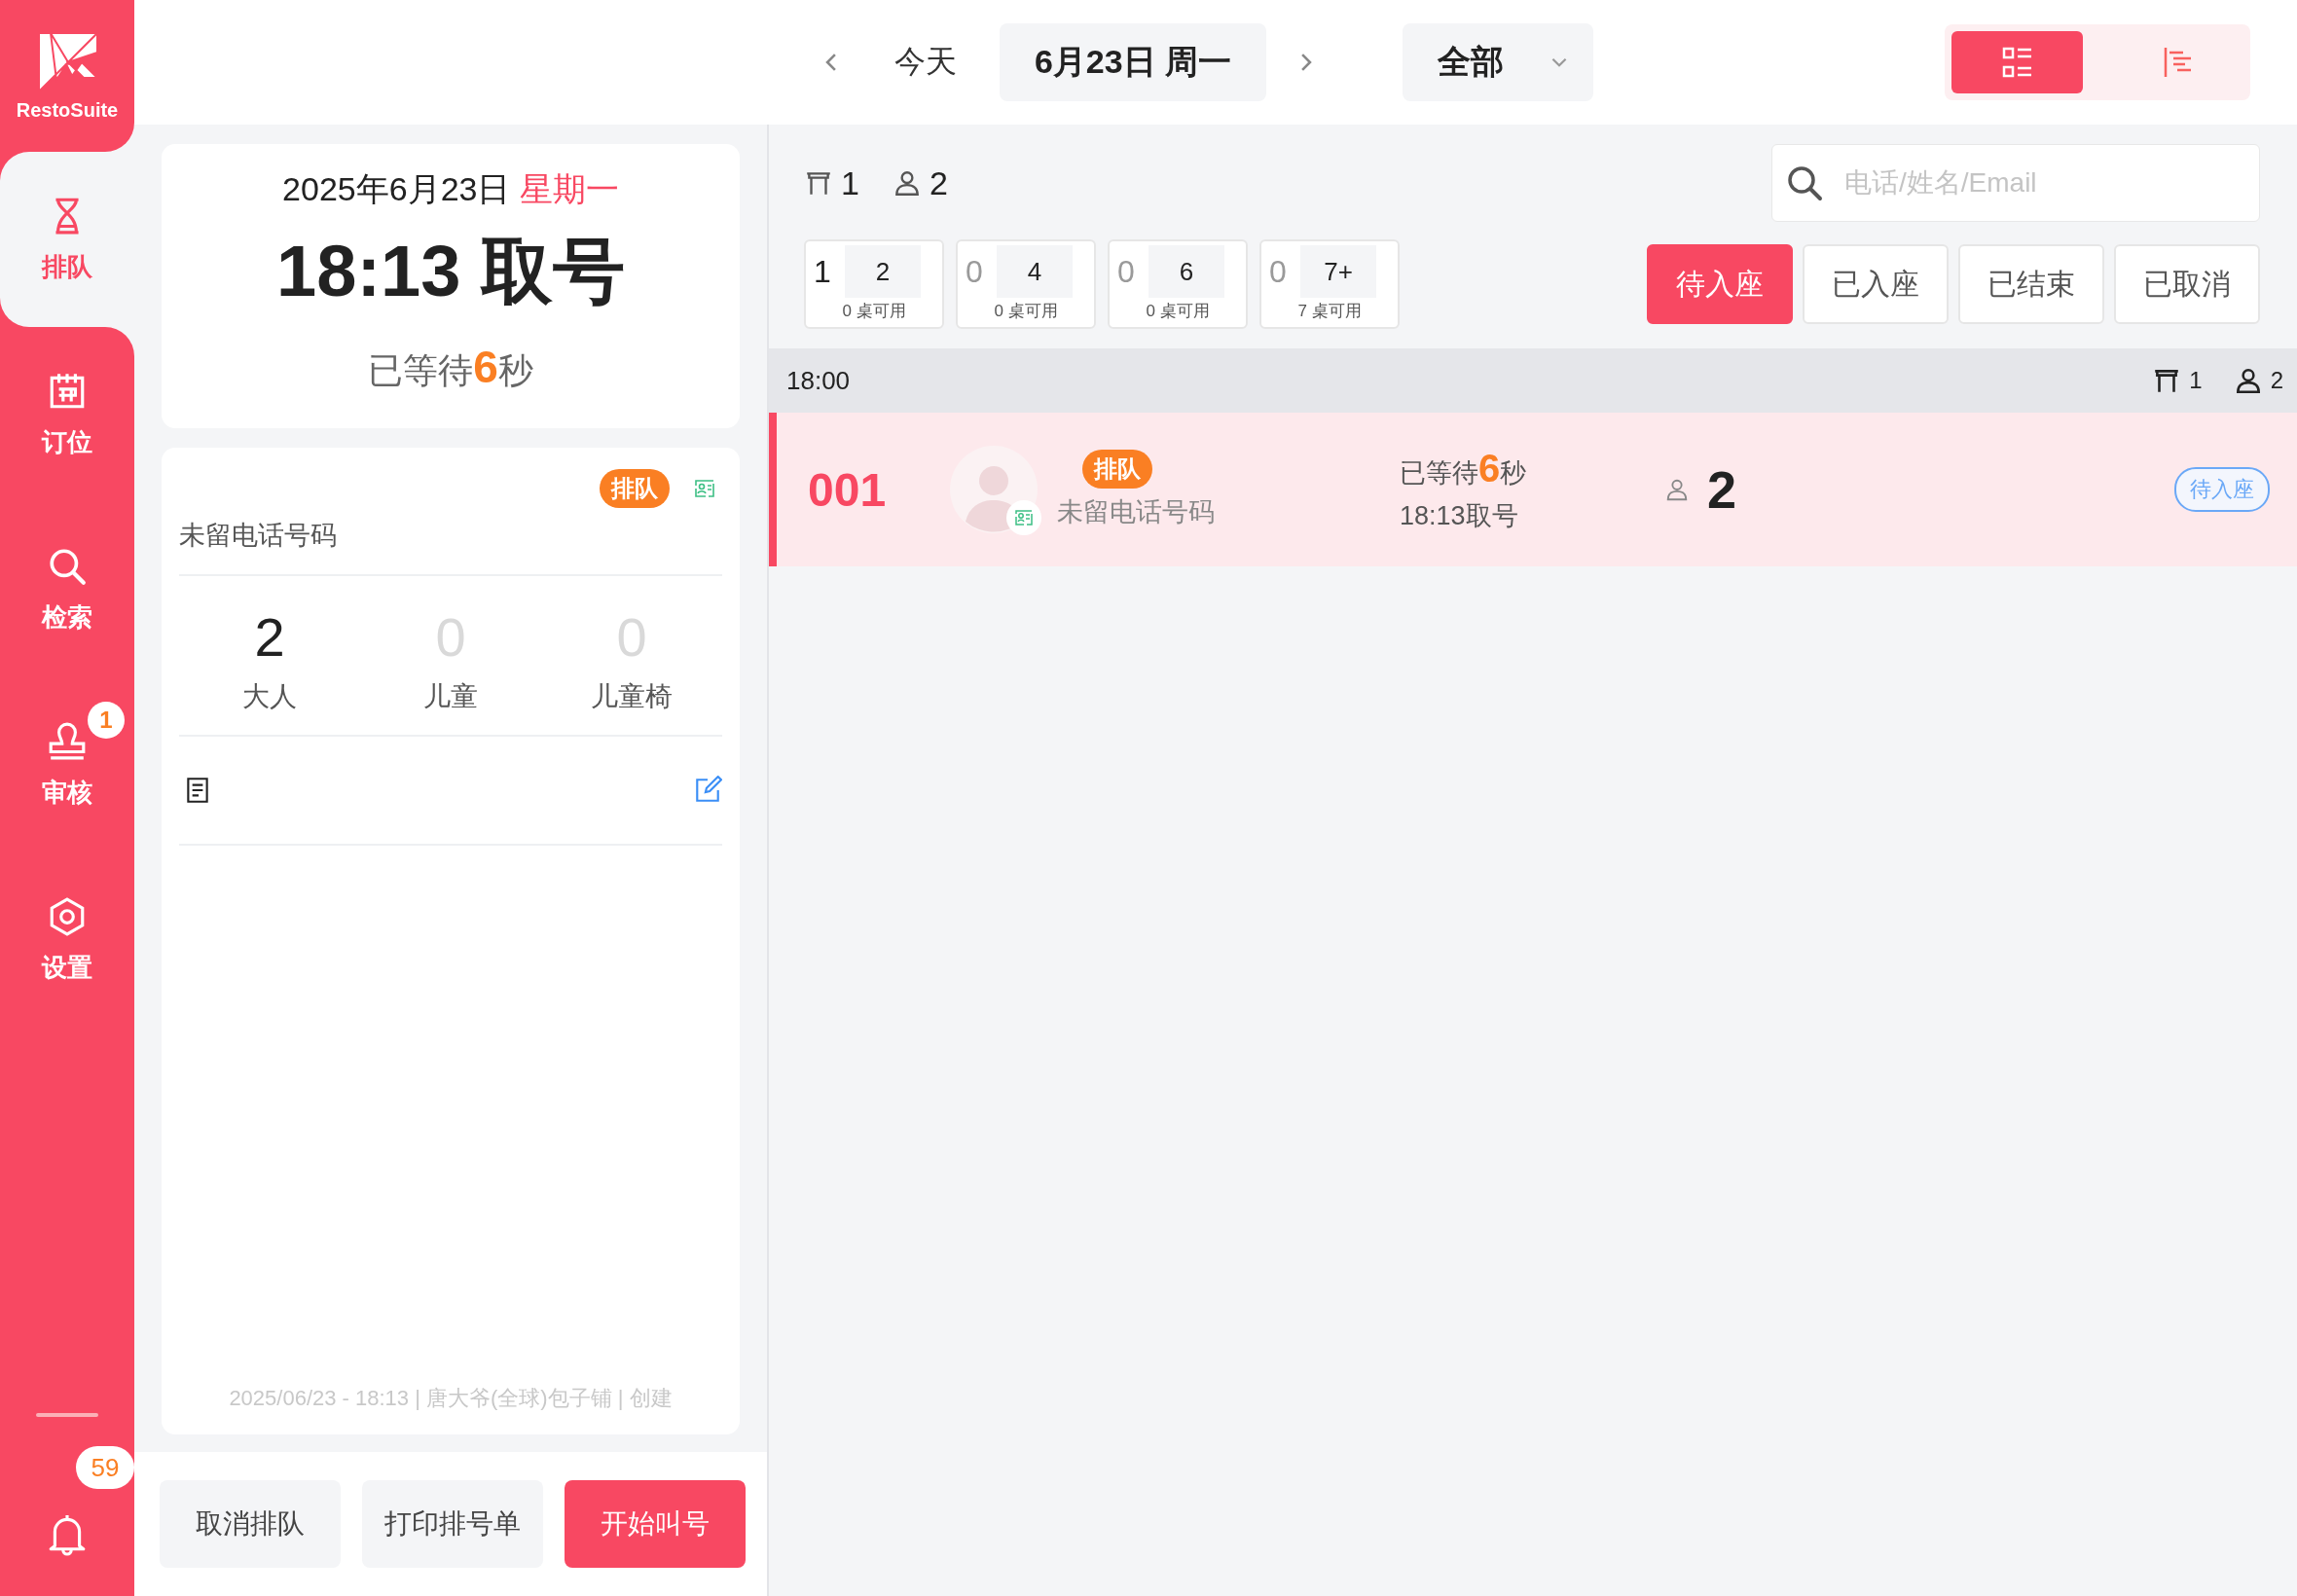 This screenshot has height=1596, width=2297. Describe the element at coordinates (1035, 271) in the screenshot. I see `table-size: 4` at that location.